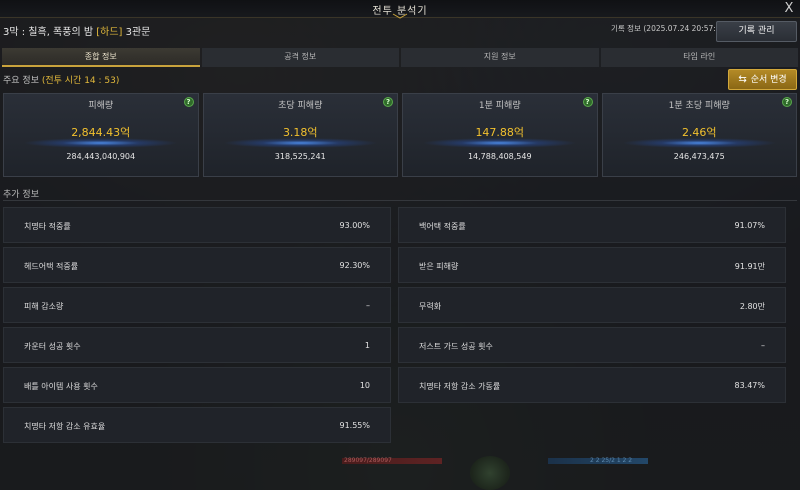 The width and height of the screenshot is (800, 490). I want to click on stat-value: 92.30%, so click(354, 265).